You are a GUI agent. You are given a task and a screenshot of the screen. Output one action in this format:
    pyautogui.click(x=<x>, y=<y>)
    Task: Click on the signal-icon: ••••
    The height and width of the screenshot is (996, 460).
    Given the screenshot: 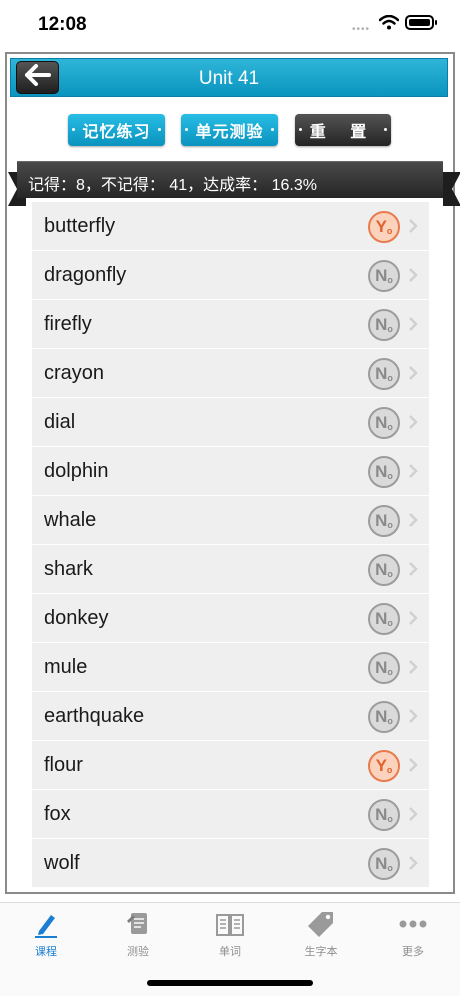 What is the action you would take?
    pyautogui.click(x=361, y=29)
    